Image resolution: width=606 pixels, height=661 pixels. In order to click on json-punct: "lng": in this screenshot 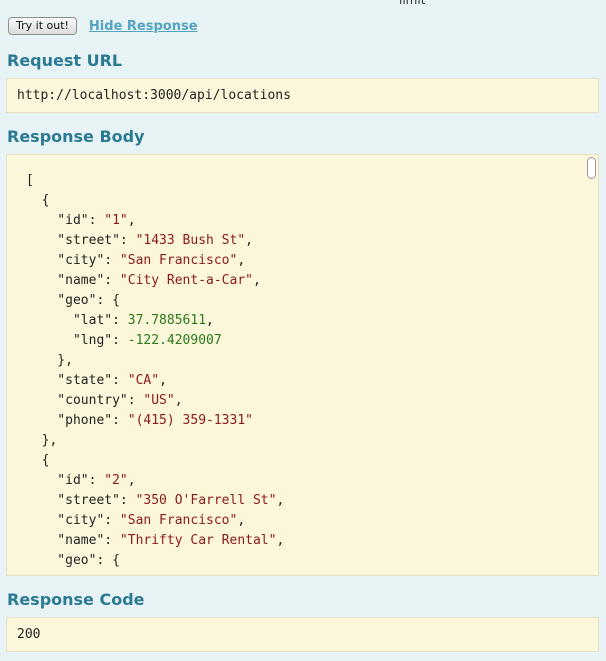, I will do `click(77, 340)`.